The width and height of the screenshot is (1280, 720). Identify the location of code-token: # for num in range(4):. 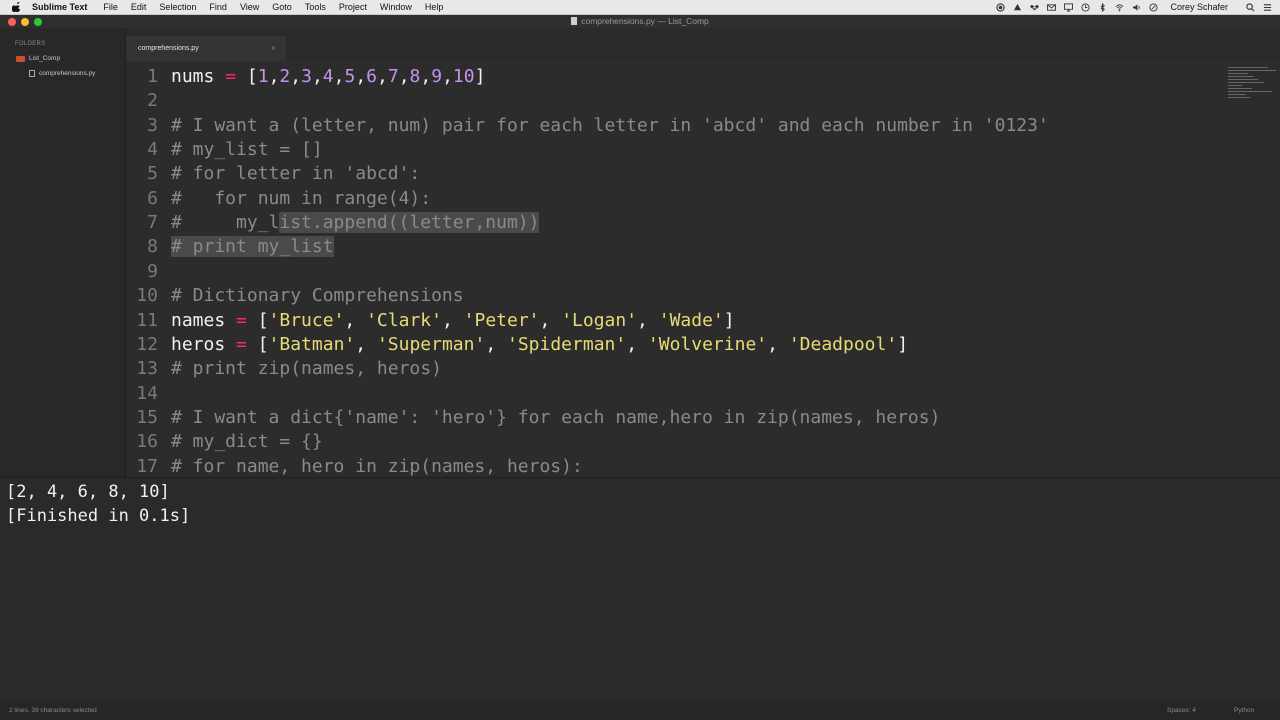
(301, 198).